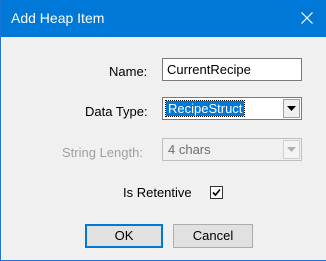 The image size is (326, 261). Describe the element at coordinates (116, 111) in the screenshot. I see `data-type-label: Data Type:` at that location.